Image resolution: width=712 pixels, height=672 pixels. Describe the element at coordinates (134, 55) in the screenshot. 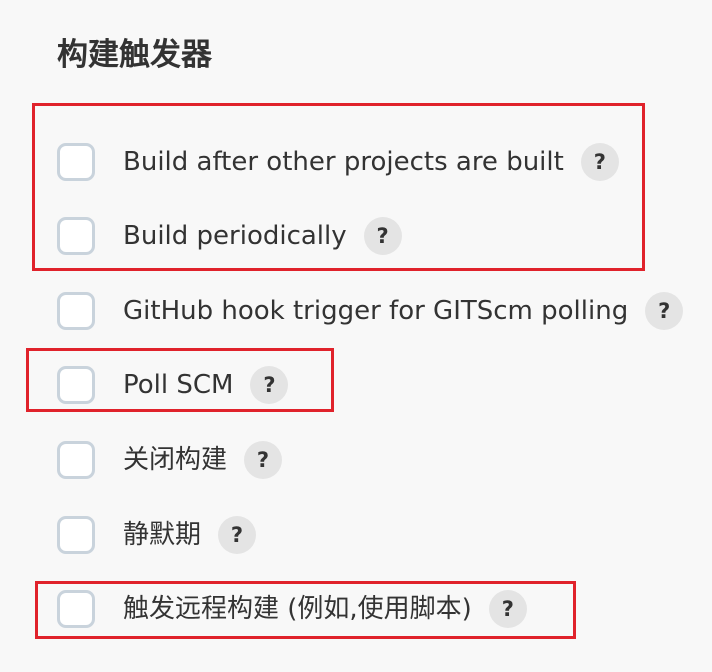

I see `section-title: 构建触发器` at that location.